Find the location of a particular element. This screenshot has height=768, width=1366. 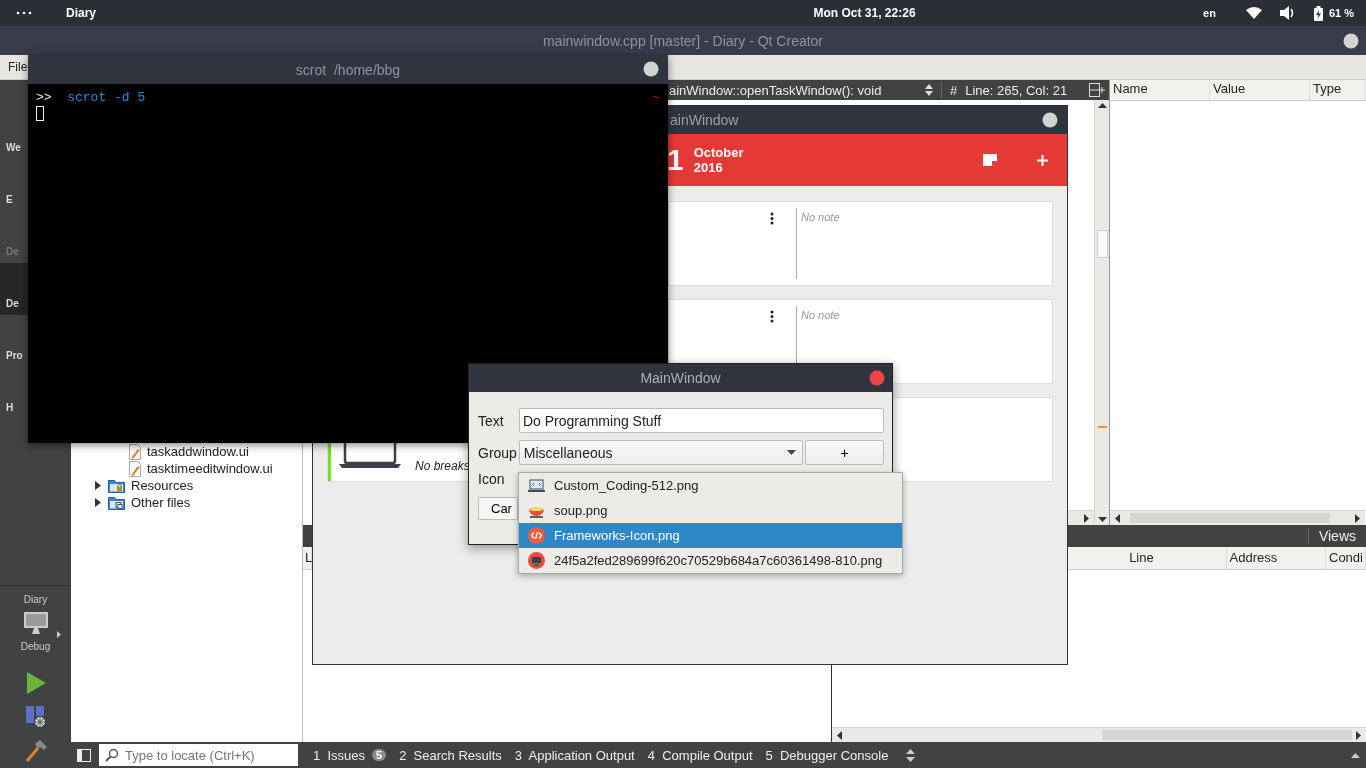

field-label: Text is located at coordinates (491, 420).